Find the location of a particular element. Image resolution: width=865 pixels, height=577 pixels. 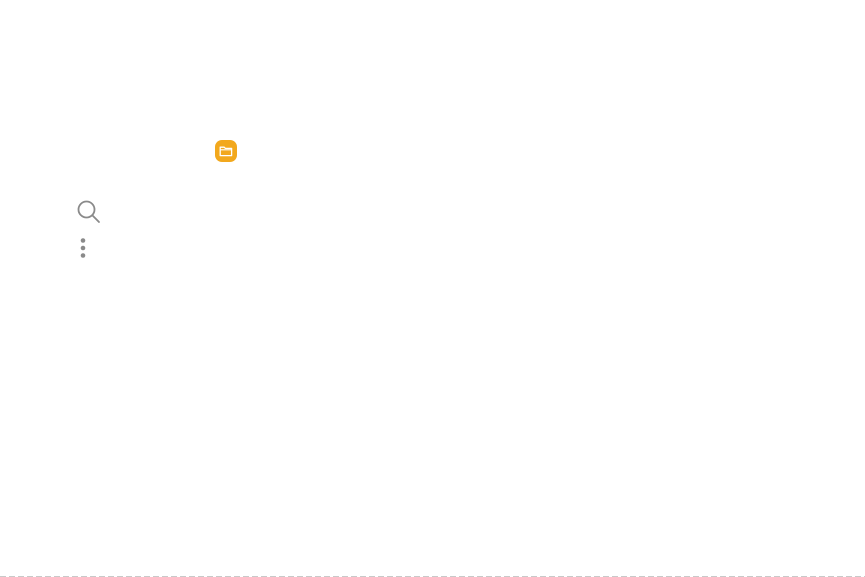

more-options-icon is located at coordinates (83, 248).